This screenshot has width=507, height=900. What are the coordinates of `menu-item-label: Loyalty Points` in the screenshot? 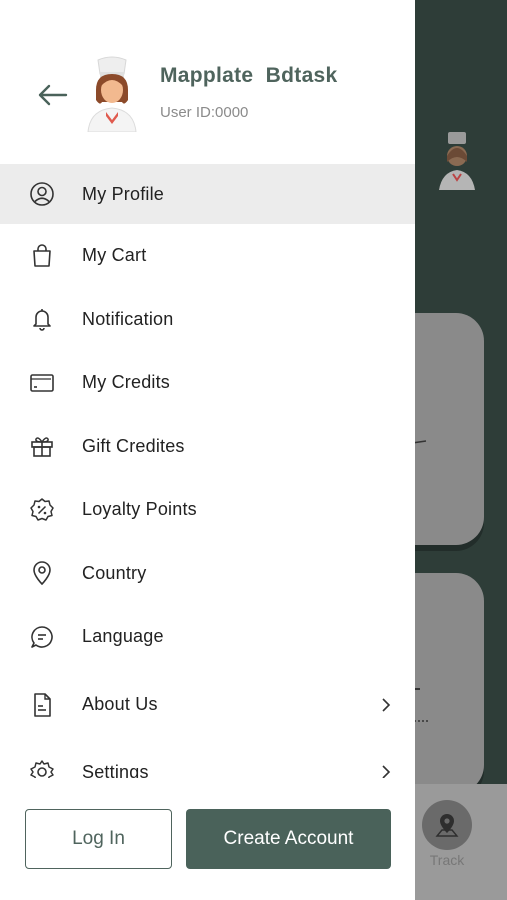 It's located at (139, 509).